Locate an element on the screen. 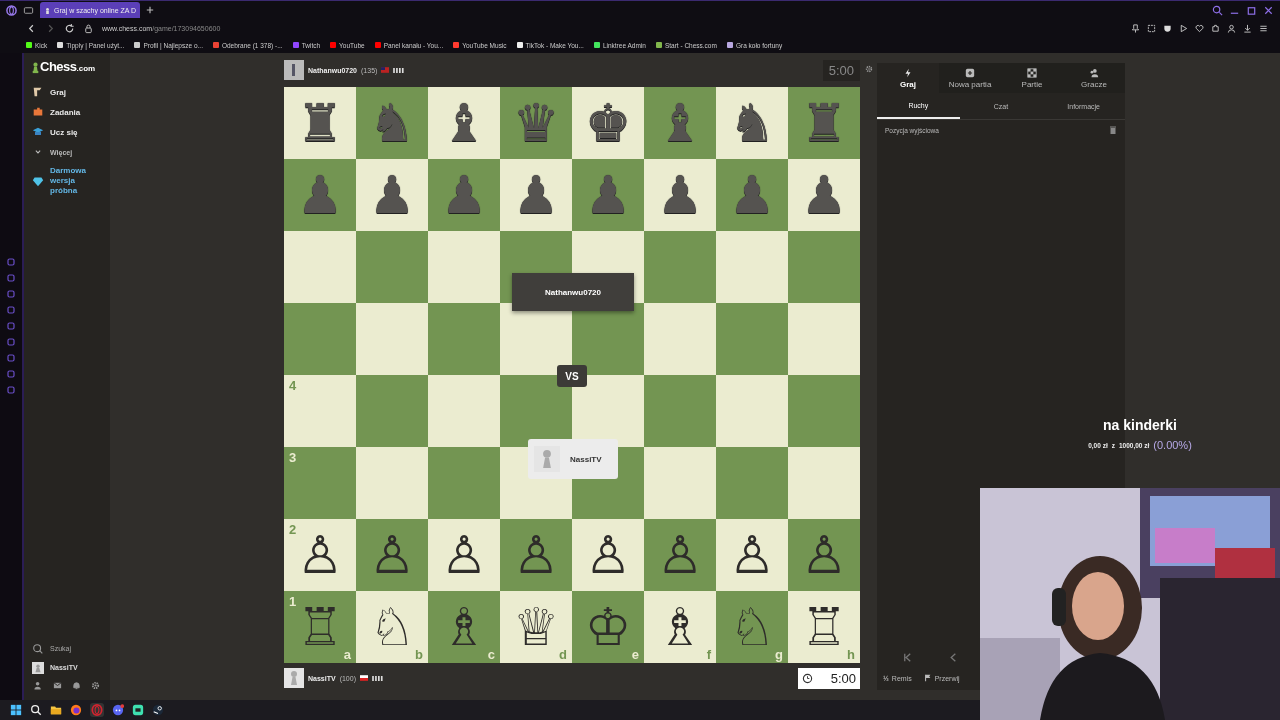 The image size is (1280, 720). bell-icon is located at coordinates (76, 685).